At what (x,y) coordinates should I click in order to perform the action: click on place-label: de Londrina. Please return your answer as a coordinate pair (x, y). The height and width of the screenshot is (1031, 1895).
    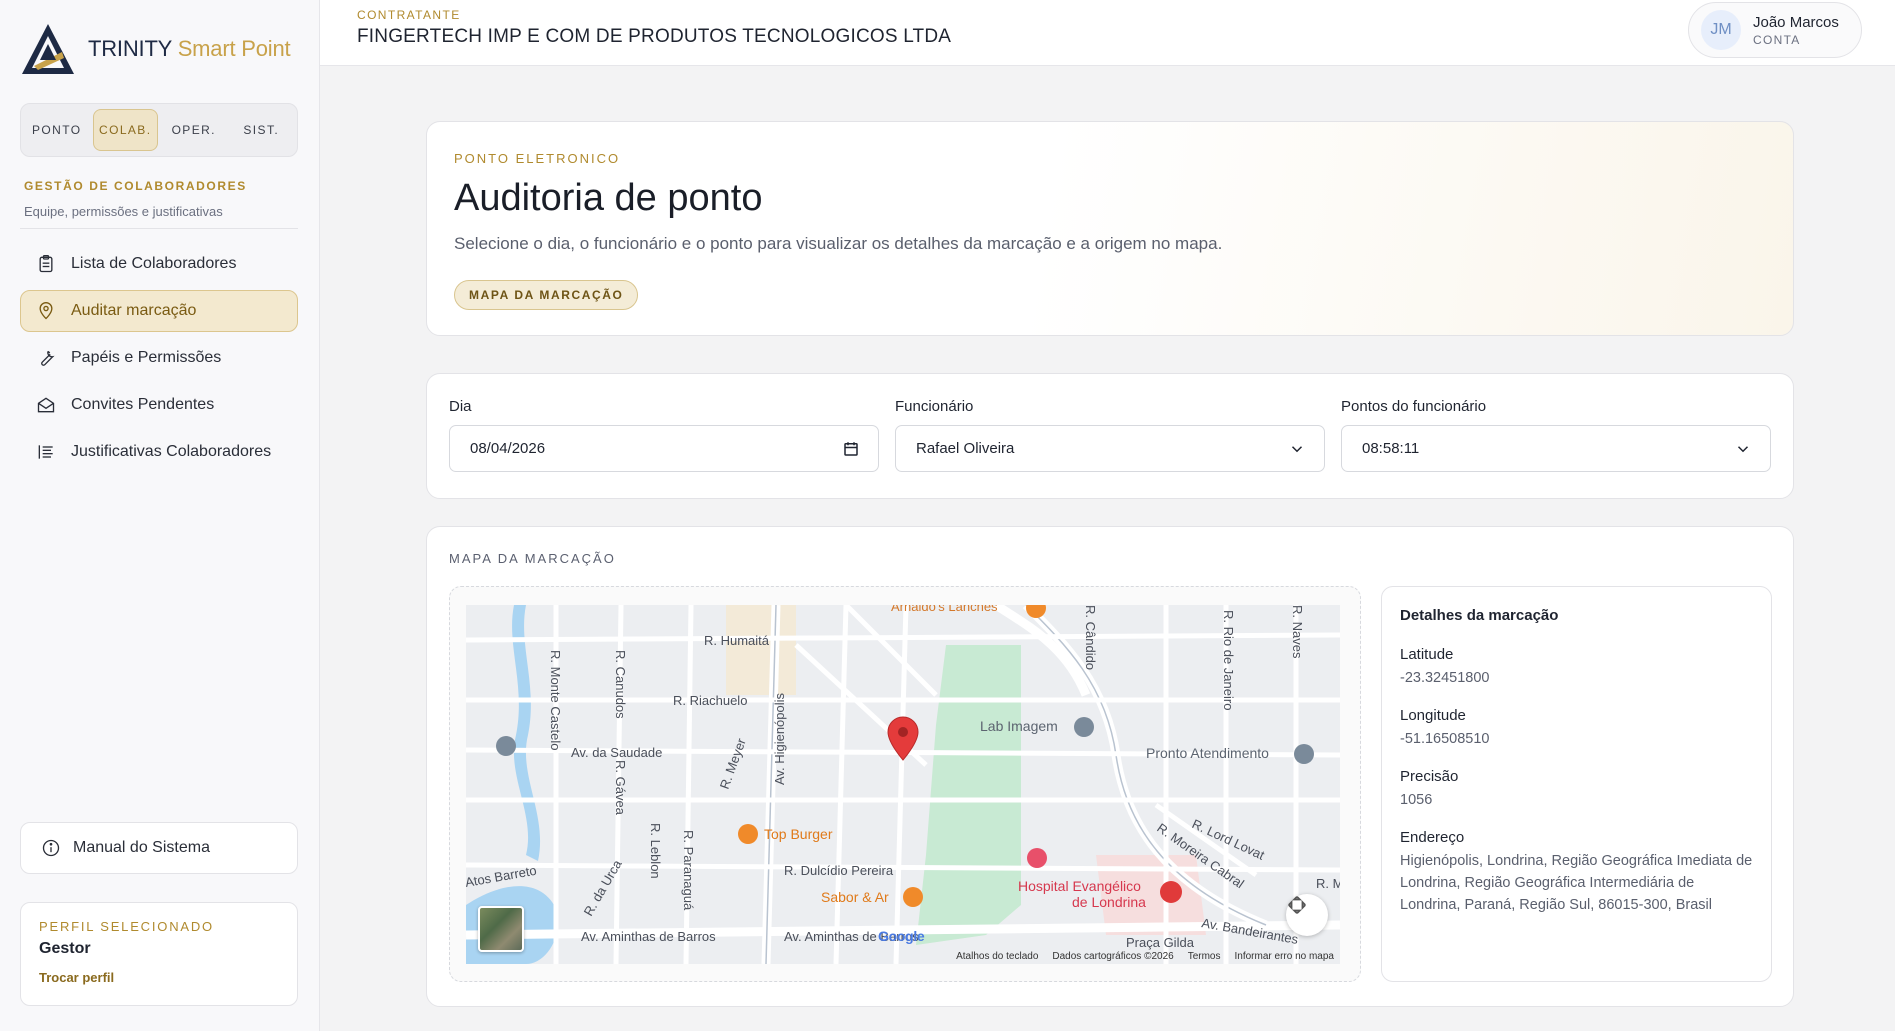
    Looking at the image, I should click on (1109, 902).